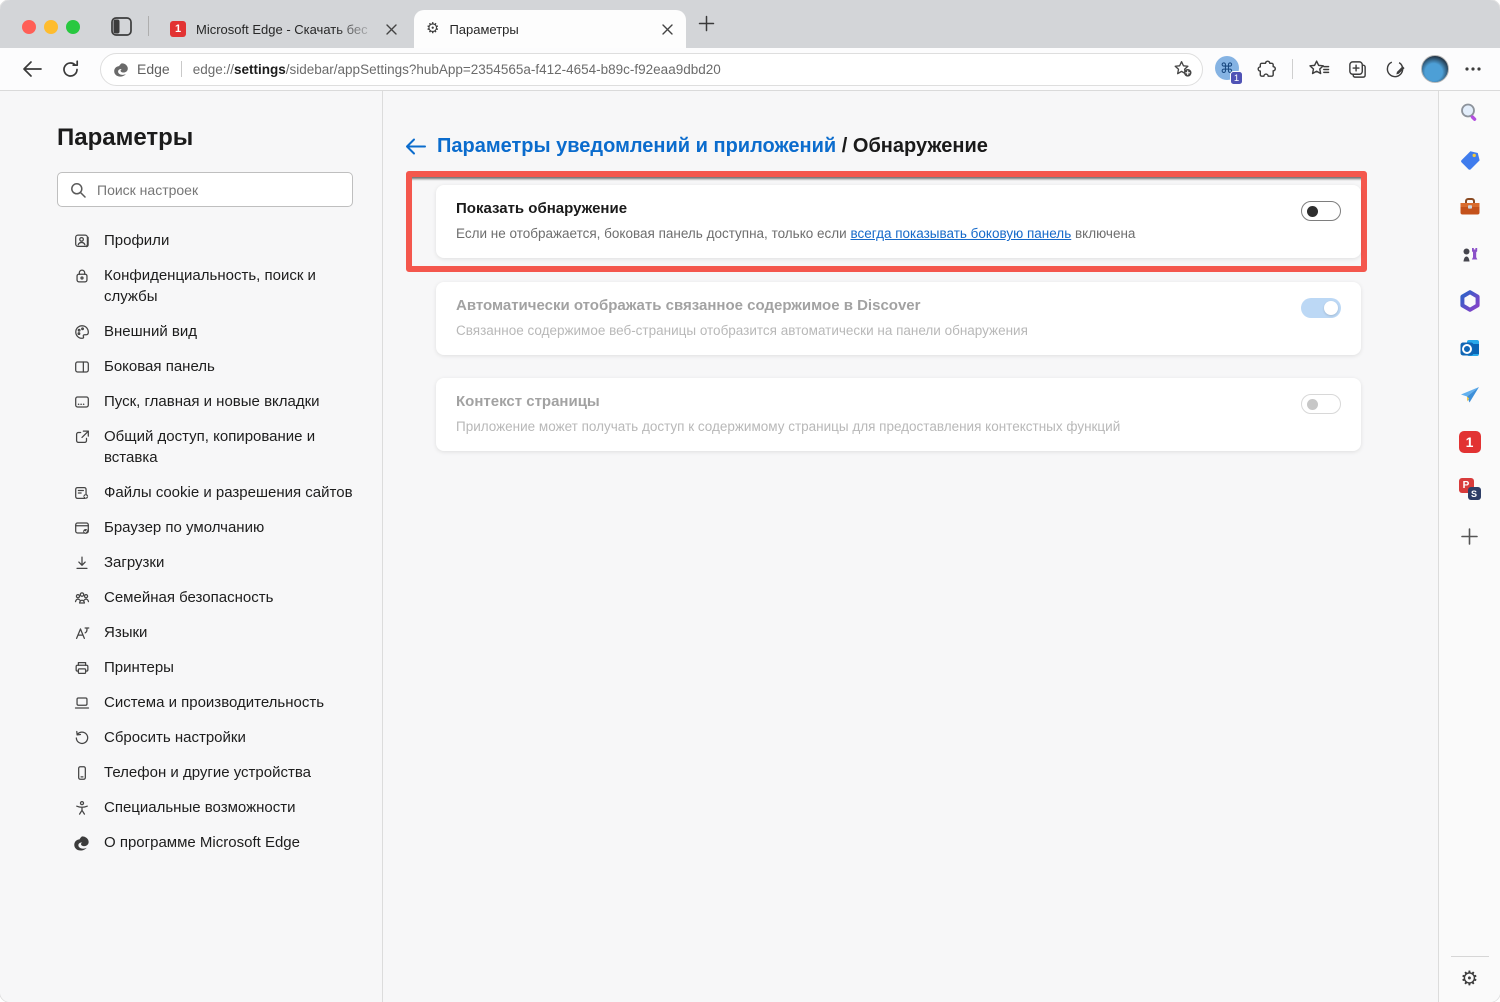  What do you see at coordinates (73, 27) in the screenshot?
I see `fullscreen-window-button` at bounding box center [73, 27].